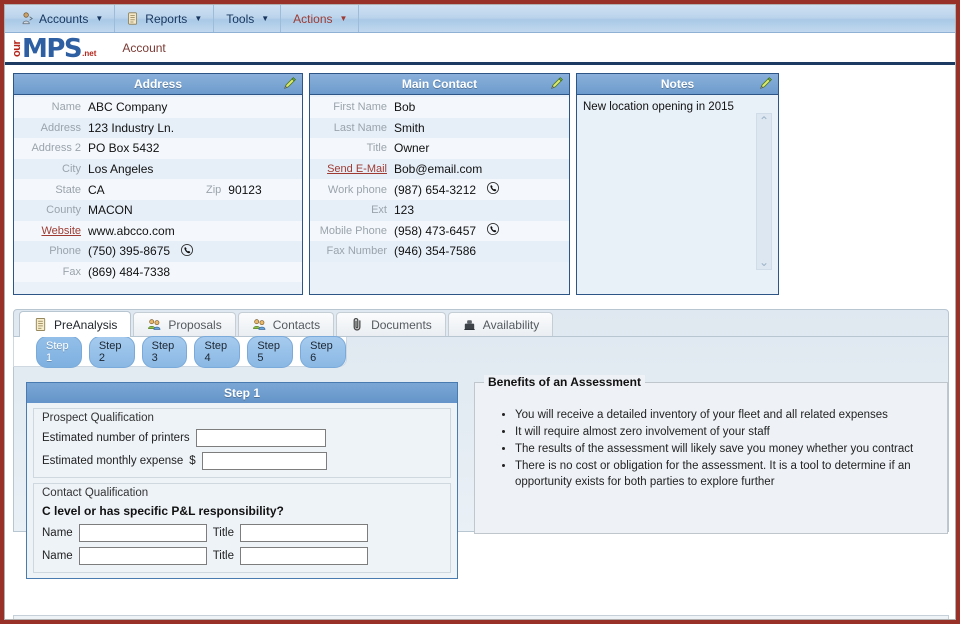 Image resolution: width=960 pixels, height=624 pixels. I want to click on menu-item-reports: Reports ▼, so click(165, 18).